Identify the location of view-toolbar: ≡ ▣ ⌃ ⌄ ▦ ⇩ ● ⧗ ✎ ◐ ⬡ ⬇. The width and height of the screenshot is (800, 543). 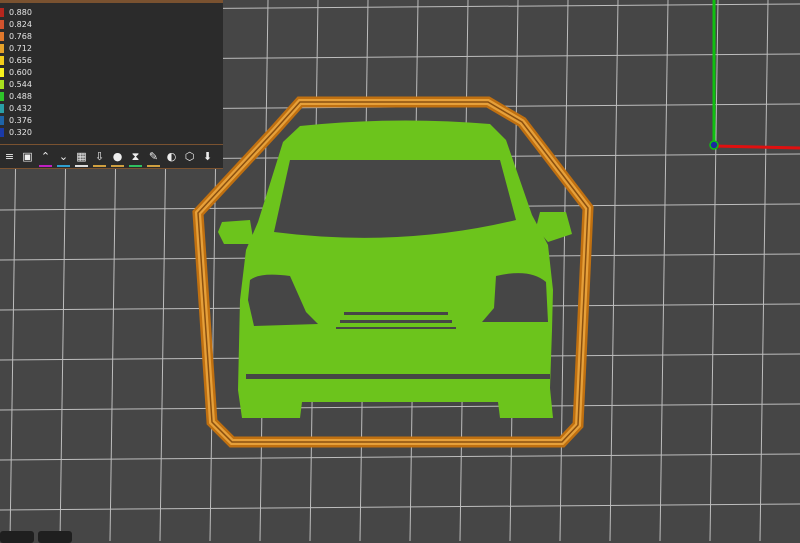
(111, 156).